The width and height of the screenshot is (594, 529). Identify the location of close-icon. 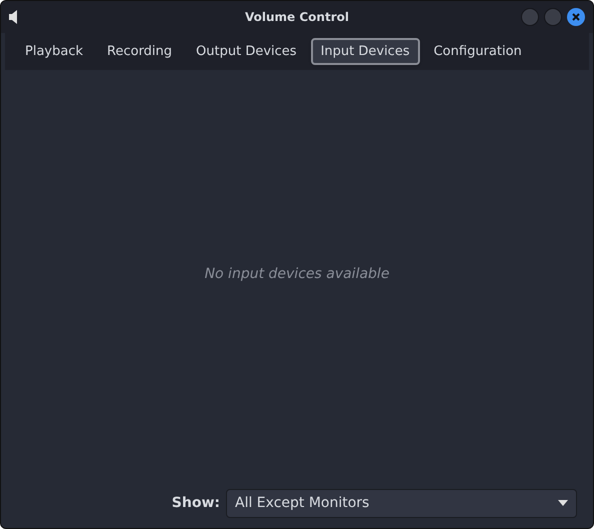
(576, 17).